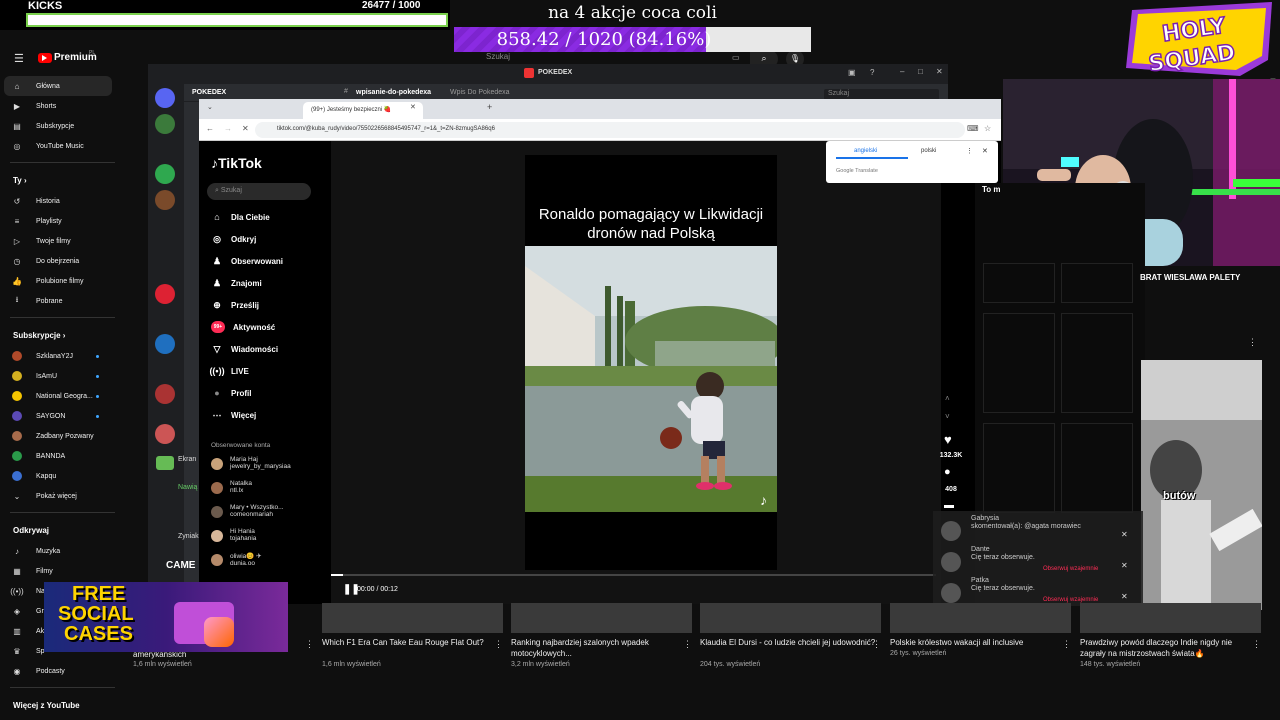 The width and height of the screenshot is (1280, 720). What do you see at coordinates (265, 393) in the screenshot?
I see `tiktok-nav-item: ● Profil` at bounding box center [265, 393].